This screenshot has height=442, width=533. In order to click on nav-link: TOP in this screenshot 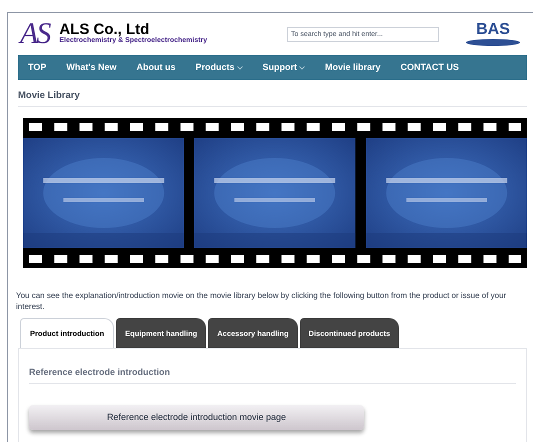, I will do `click(37, 67)`.